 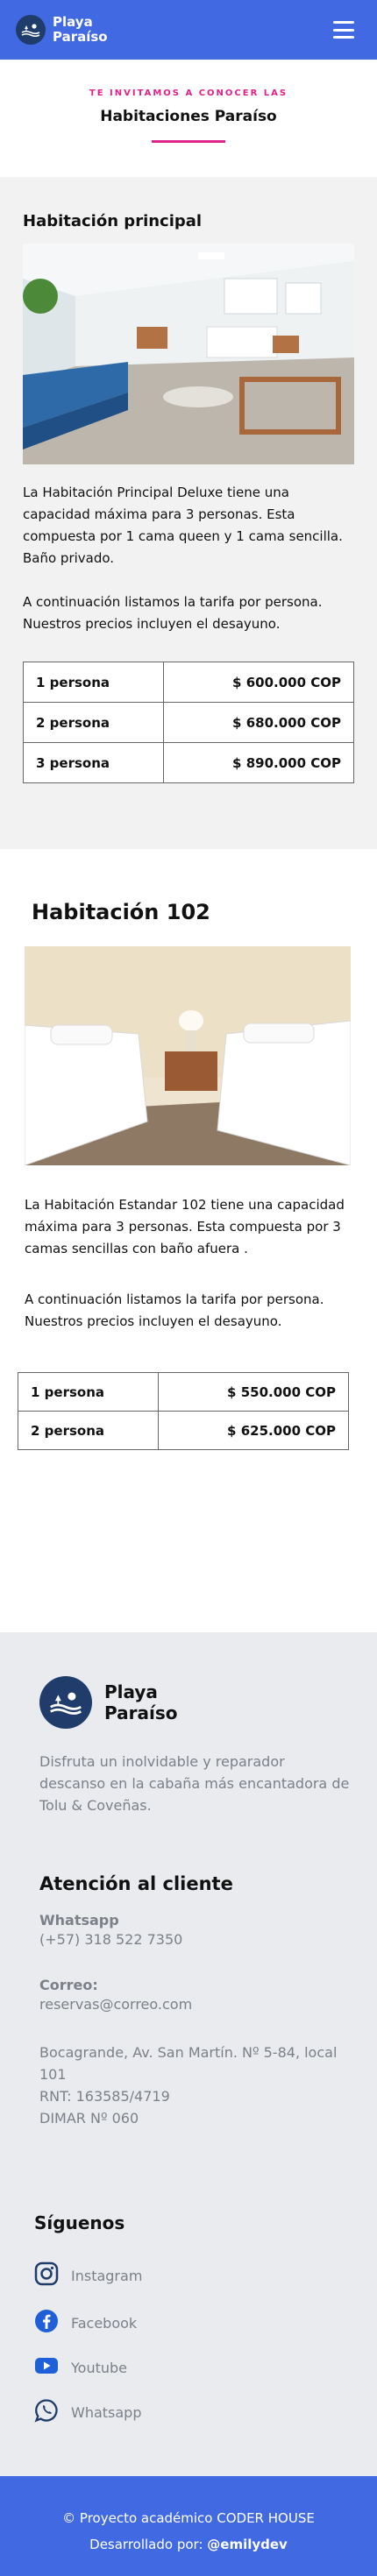 I want to click on people-cell: 3 persona, so click(x=93, y=762).